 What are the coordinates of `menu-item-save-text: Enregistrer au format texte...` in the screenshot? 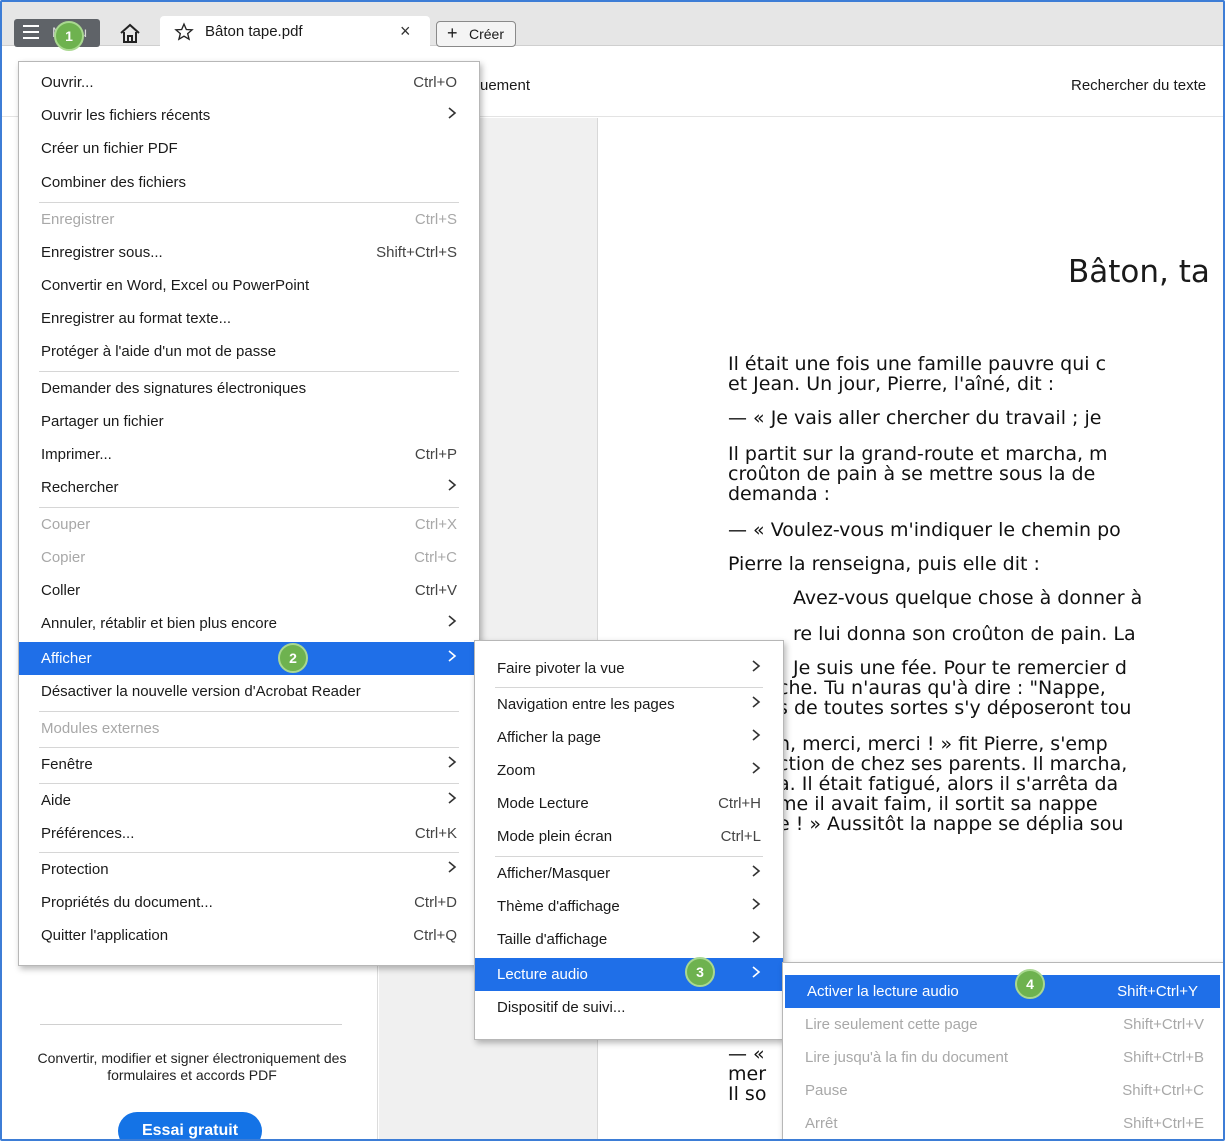 It's located at (249, 318).